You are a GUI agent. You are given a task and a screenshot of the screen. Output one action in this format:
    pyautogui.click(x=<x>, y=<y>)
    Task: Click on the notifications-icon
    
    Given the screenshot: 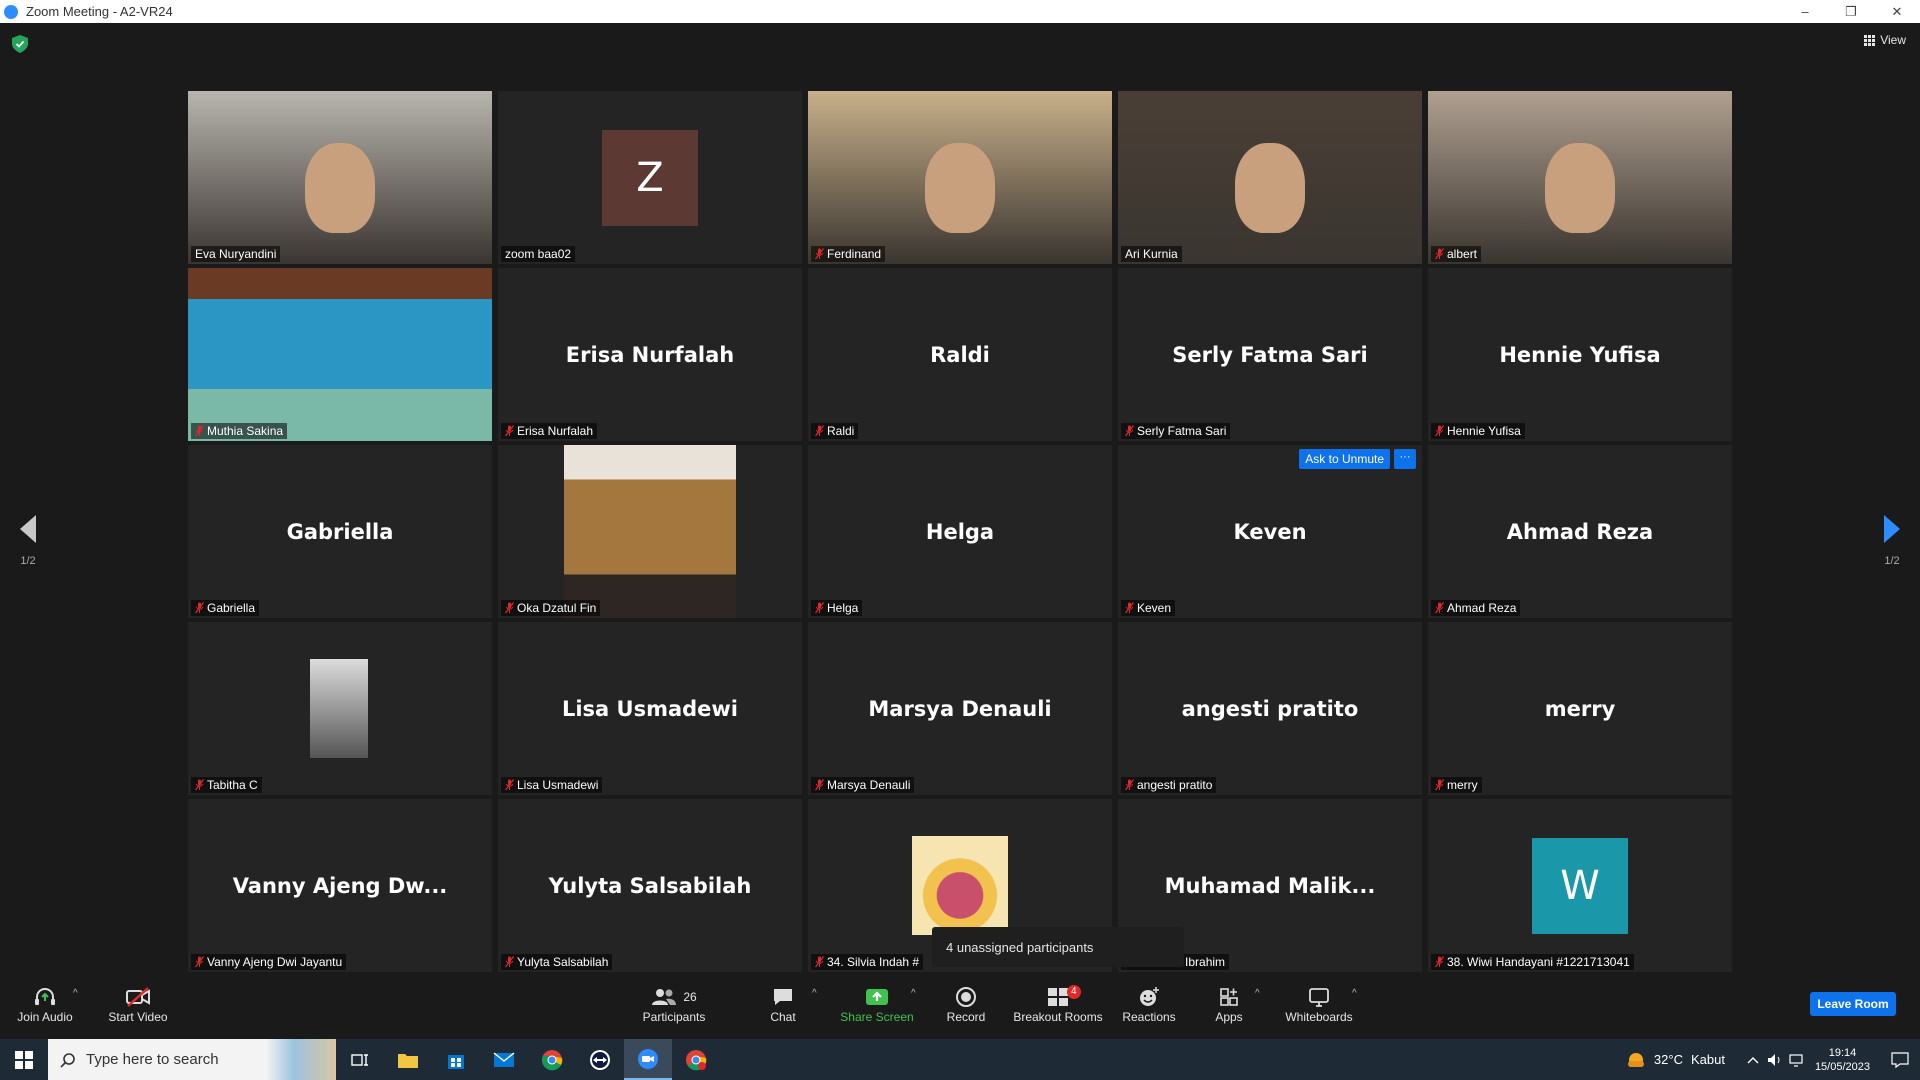 What is the action you would take?
    pyautogui.click(x=1900, y=1060)
    